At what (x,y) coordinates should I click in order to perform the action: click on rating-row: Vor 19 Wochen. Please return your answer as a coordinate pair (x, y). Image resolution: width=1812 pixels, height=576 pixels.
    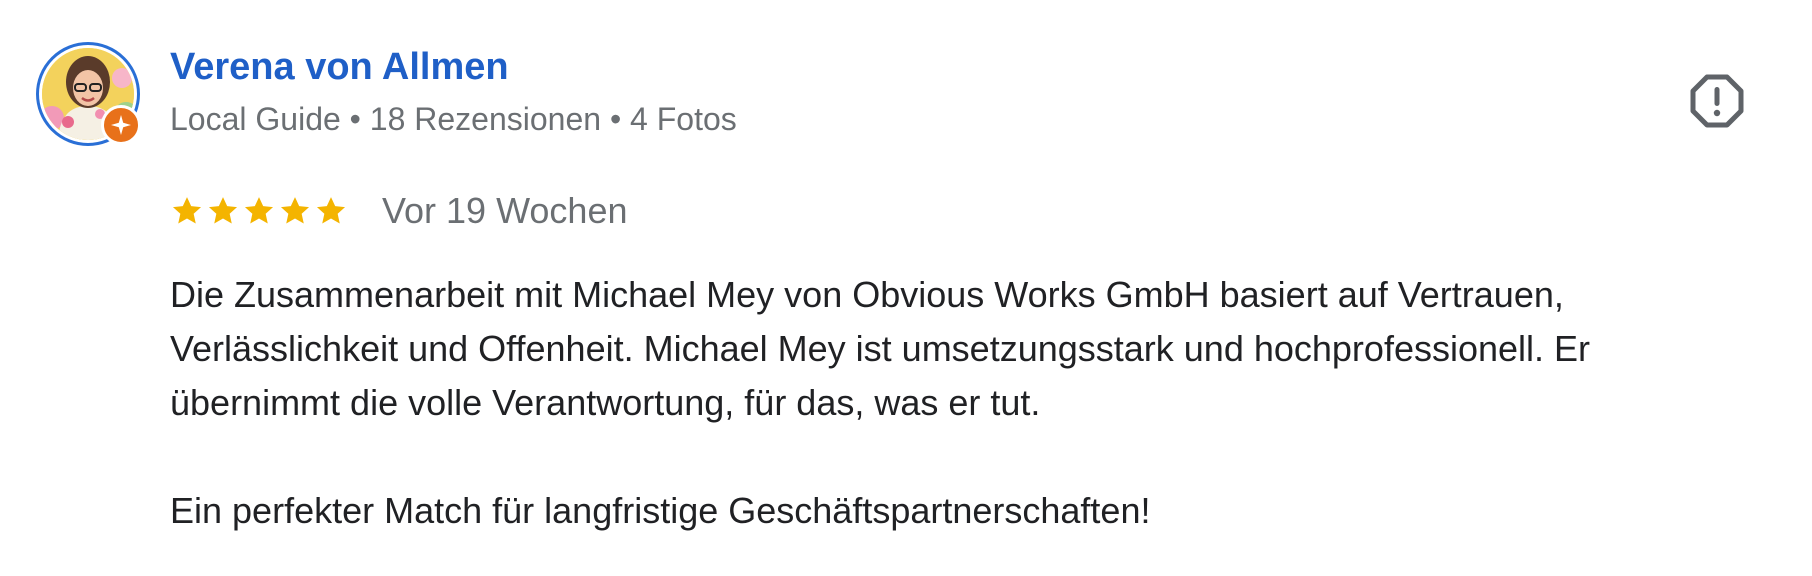
    Looking at the image, I should click on (399, 211).